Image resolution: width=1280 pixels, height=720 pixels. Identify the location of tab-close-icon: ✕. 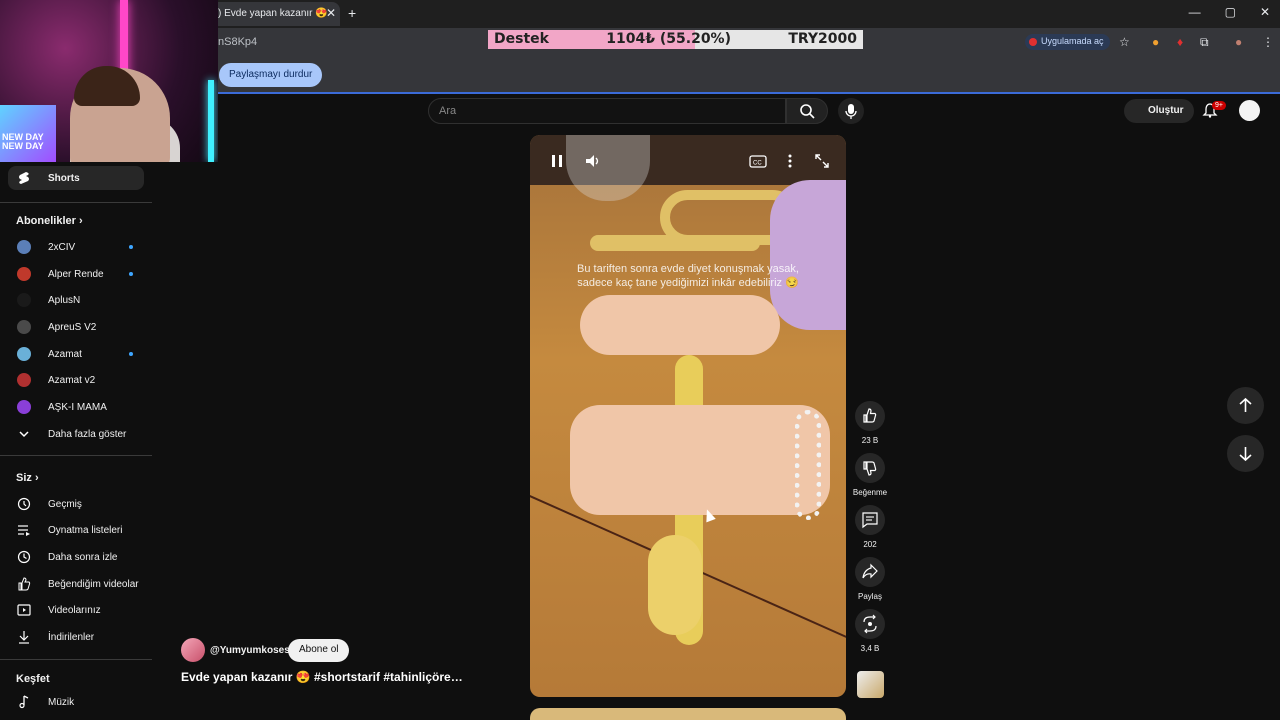
(331, 13).